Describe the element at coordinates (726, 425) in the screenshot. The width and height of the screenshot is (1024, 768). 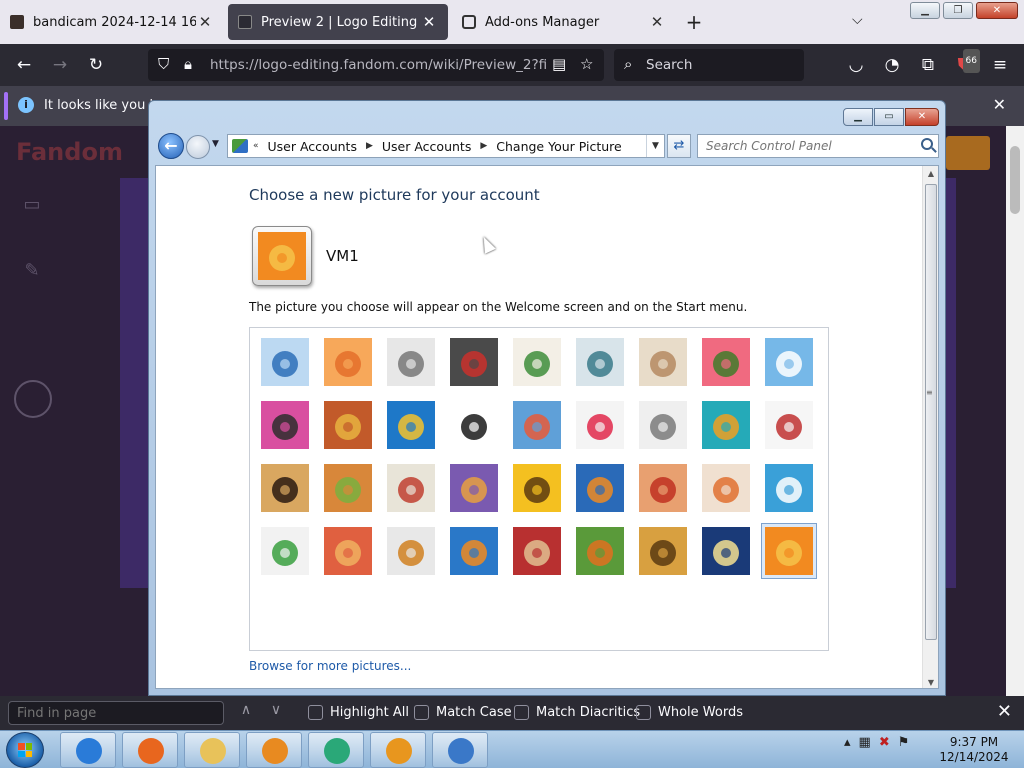
I see `stairs-picture-icon` at that location.